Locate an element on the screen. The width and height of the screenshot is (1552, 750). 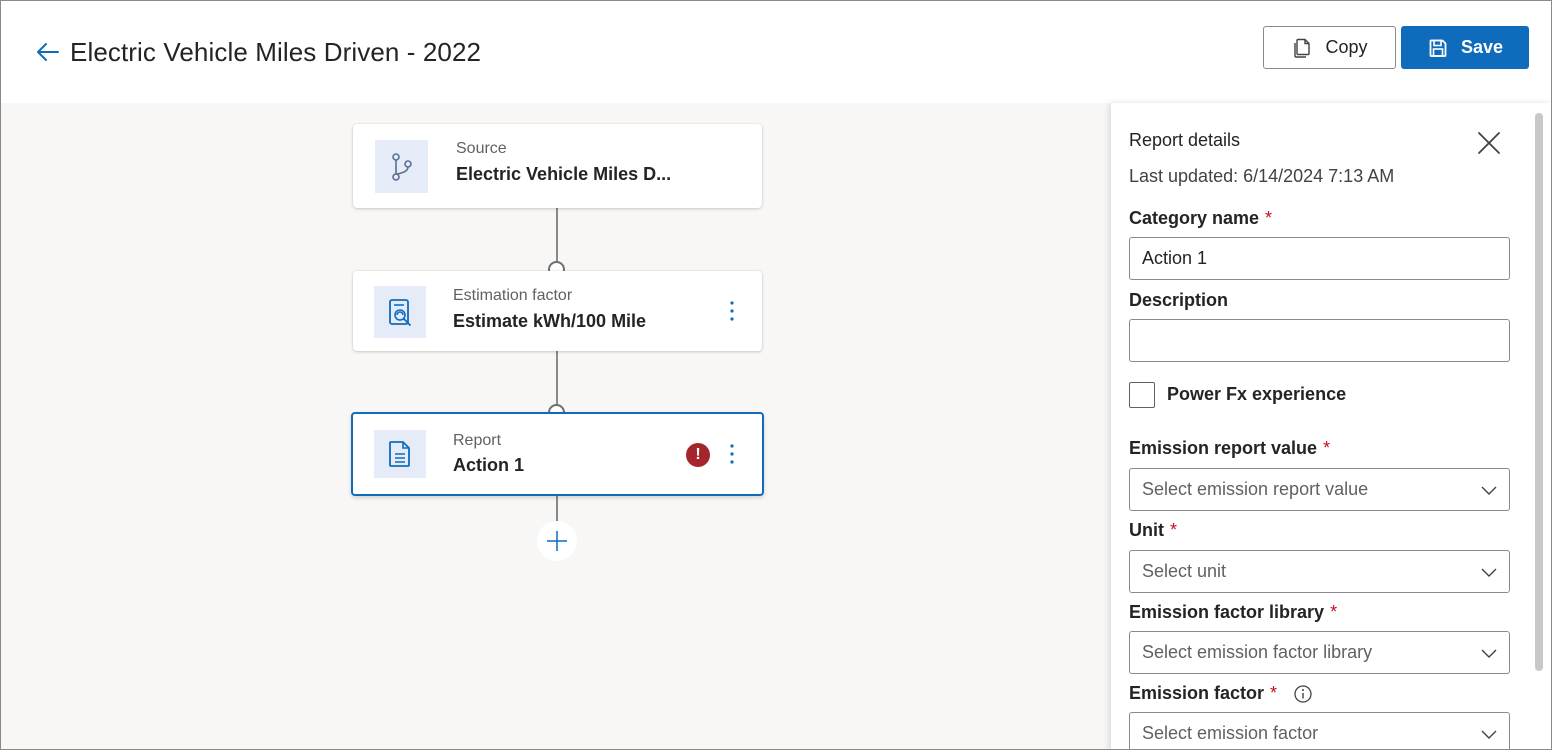
save-button: Save is located at coordinates (1465, 47).